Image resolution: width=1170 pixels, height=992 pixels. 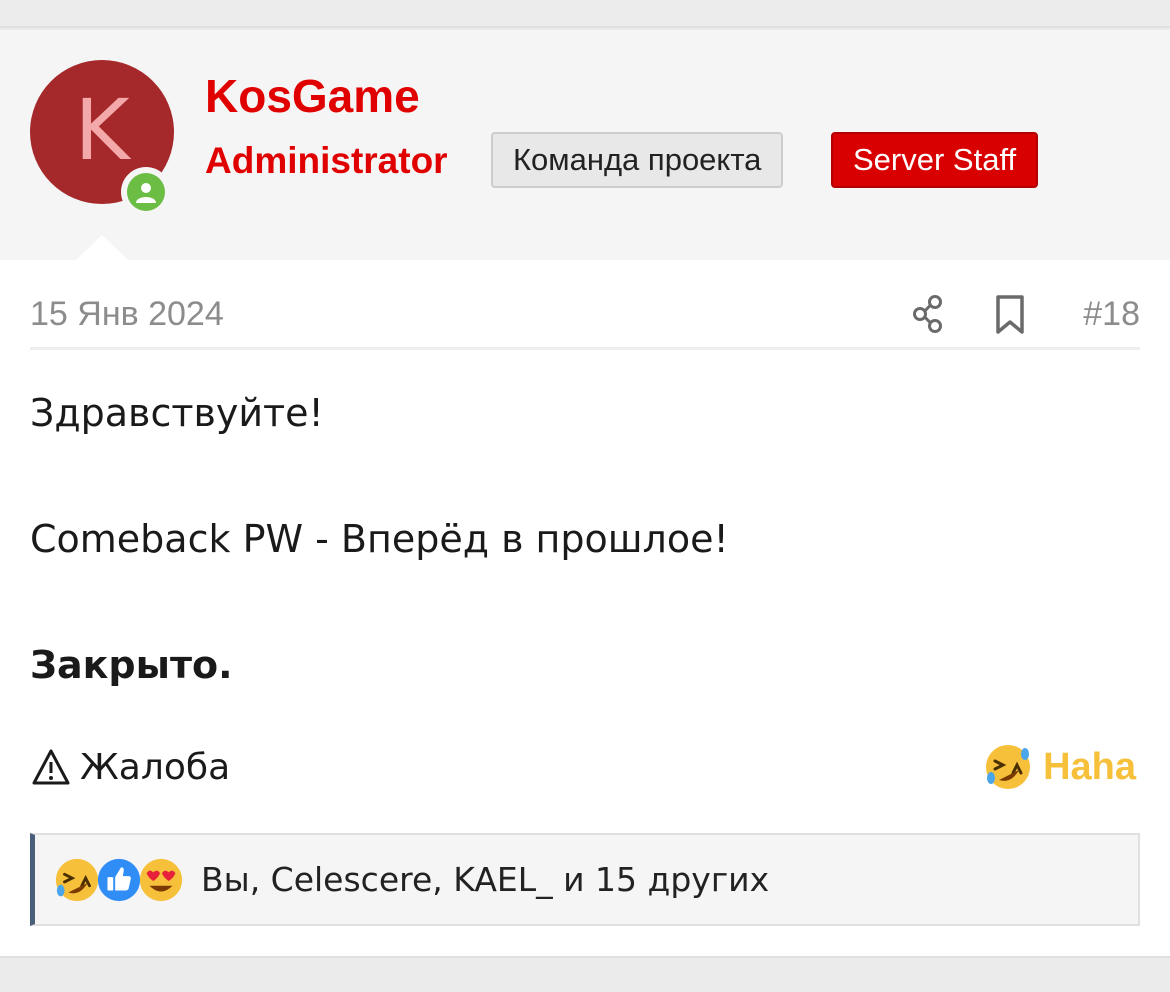 What do you see at coordinates (155, 767) in the screenshot?
I see `report-label: Жалоба` at bounding box center [155, 767].